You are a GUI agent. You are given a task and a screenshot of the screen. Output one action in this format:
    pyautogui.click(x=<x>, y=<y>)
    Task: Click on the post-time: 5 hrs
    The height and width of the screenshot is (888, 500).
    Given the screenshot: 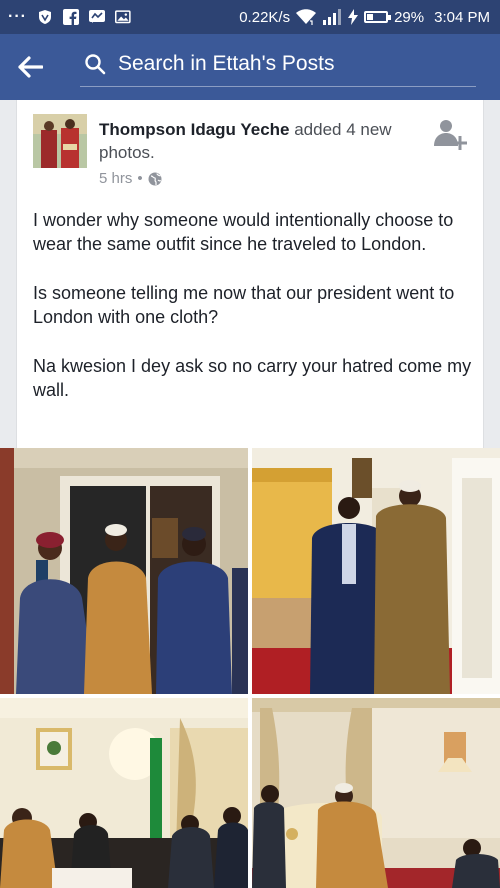 What is the action you would take?
    pyautogui.click(x=115, y=178)
    